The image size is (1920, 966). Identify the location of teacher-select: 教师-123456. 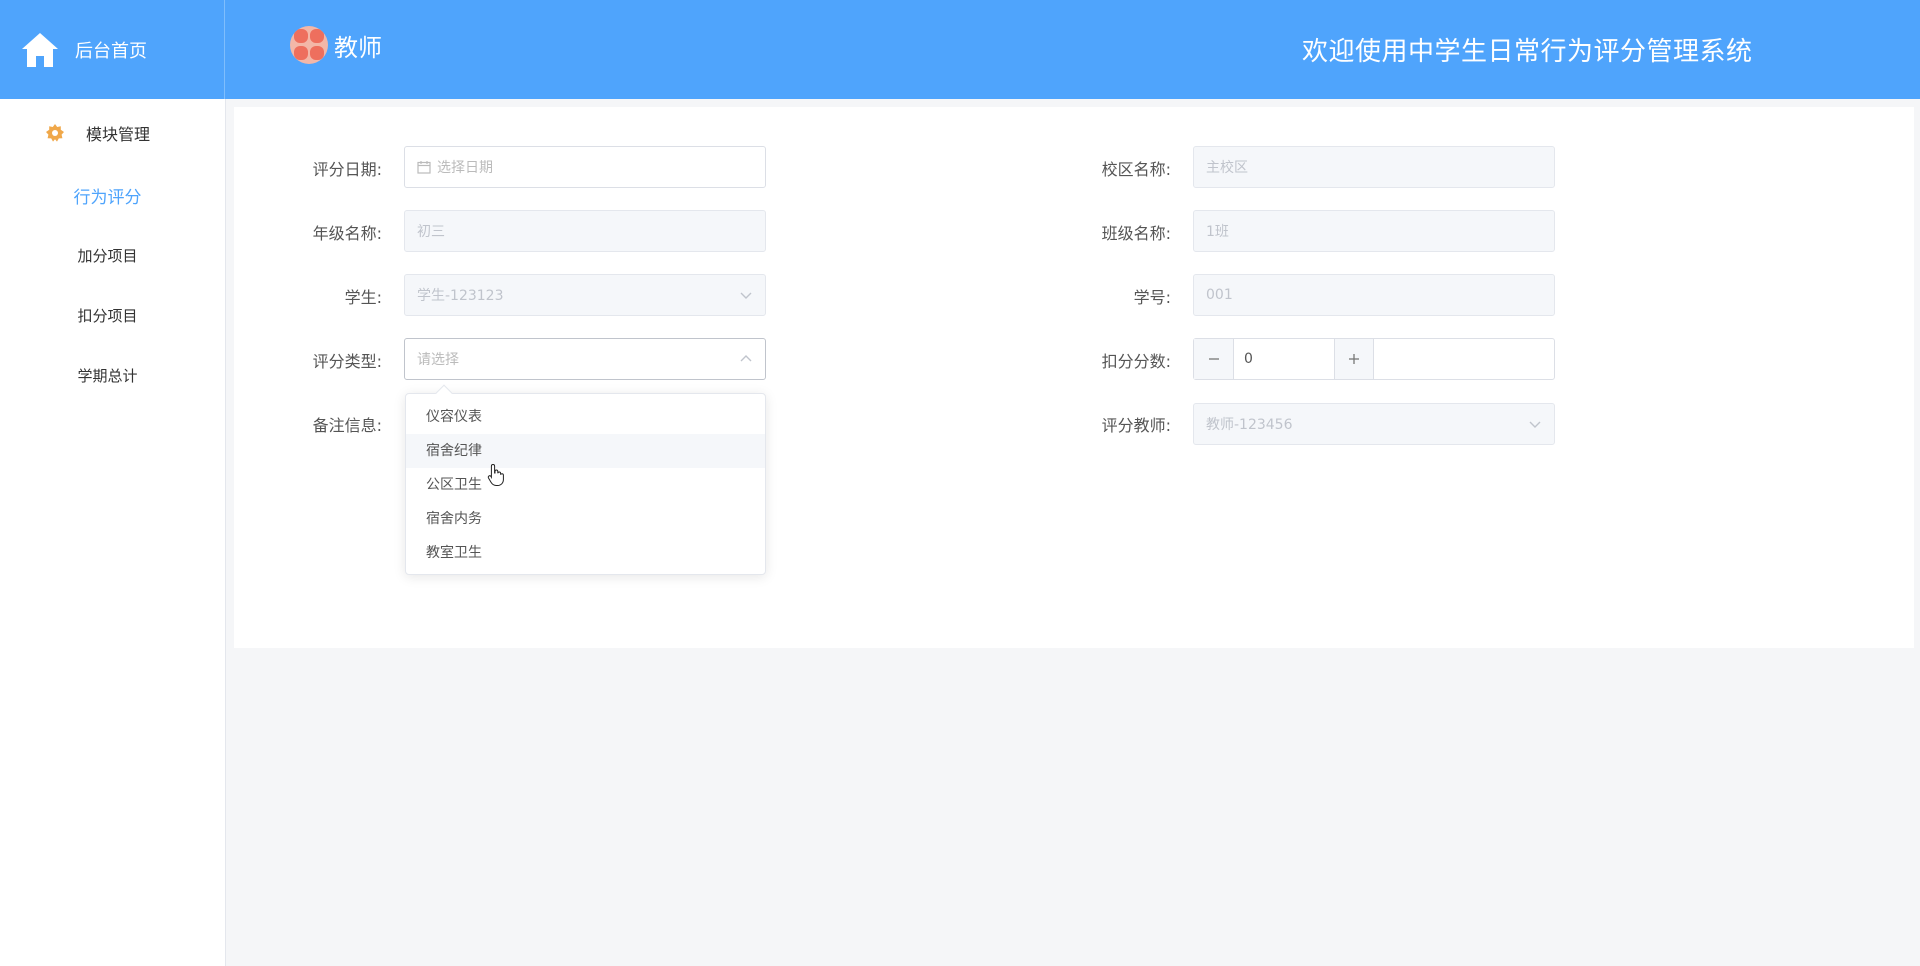
(1374, 424).